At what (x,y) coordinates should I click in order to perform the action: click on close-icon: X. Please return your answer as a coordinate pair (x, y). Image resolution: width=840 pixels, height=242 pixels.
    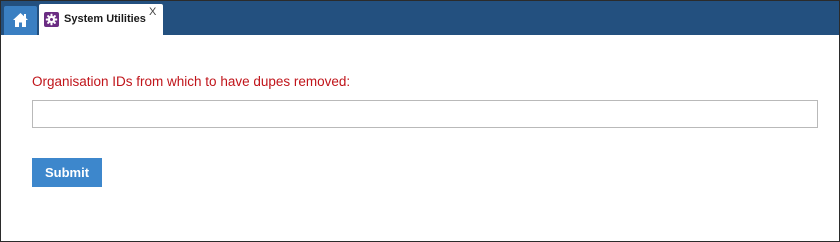
    Looking at the image, I should click on (152, 12).